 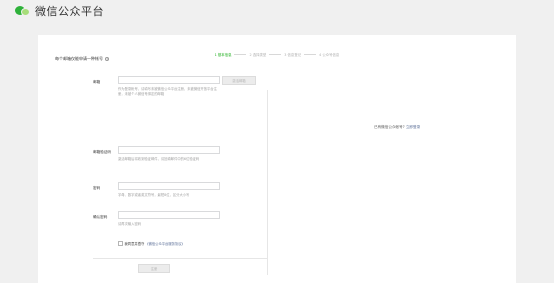 I want to click on email-code-field, so click(x=169, y=150).